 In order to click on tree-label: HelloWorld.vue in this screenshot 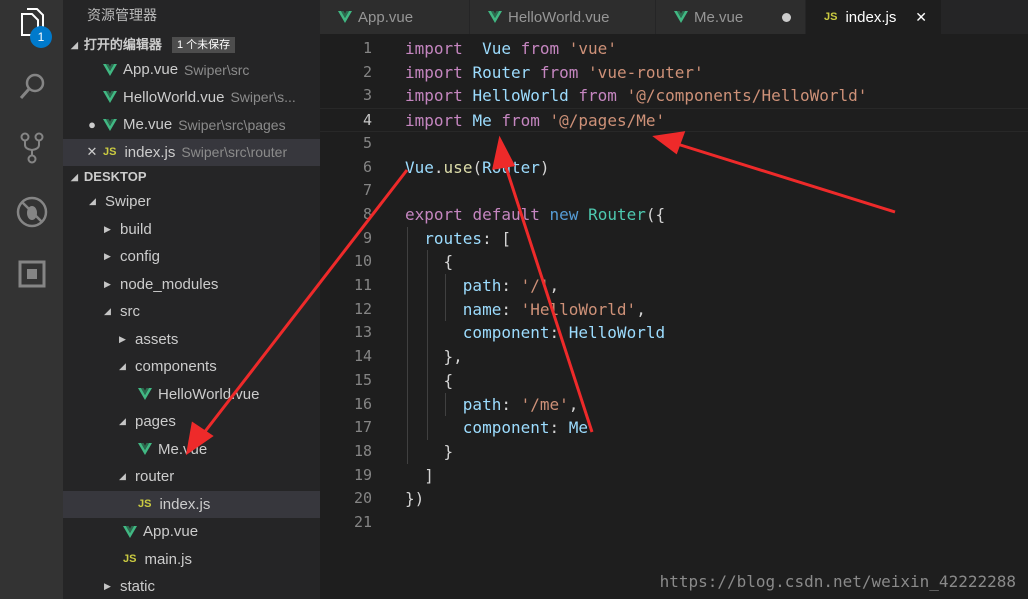, I will do `click(209, 394)`.